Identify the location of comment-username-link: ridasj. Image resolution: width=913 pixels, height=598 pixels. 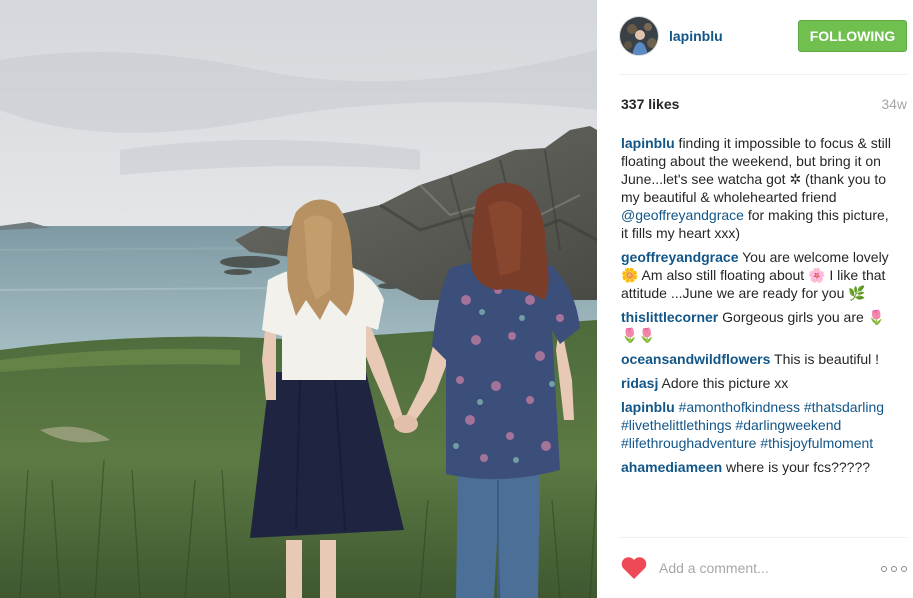
(639, 383).